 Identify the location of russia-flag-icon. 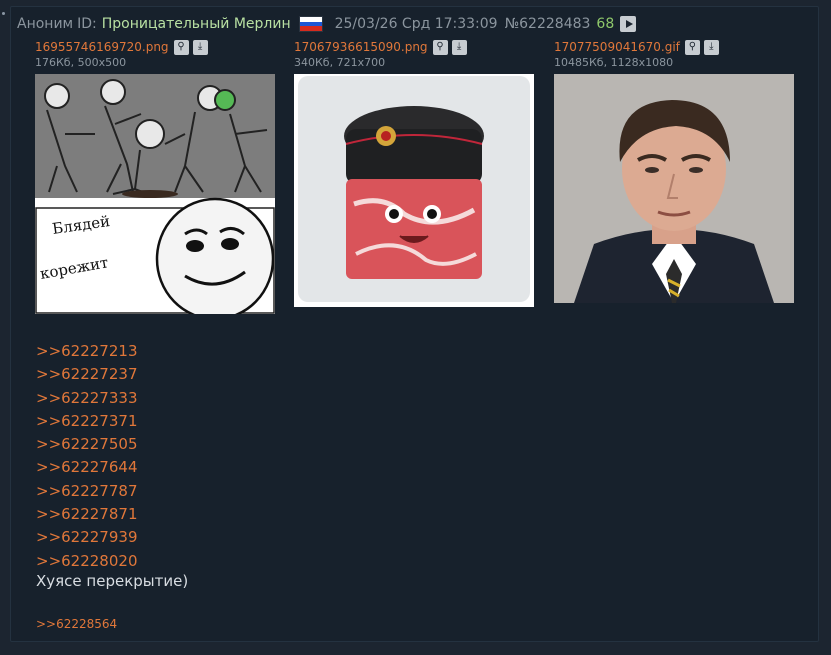
(310, 24).